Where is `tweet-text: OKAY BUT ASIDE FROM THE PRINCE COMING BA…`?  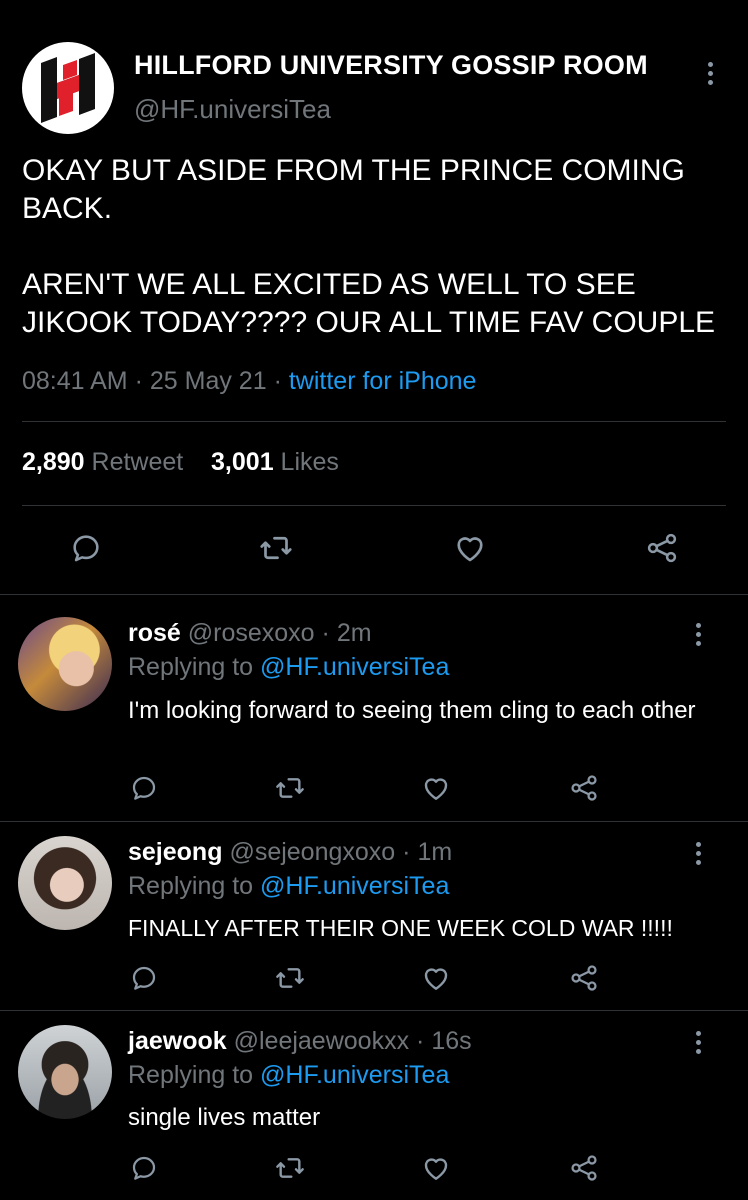
tweet-text: OKAY BUT ASIDE FROM THE PRINCE COMING BA… is located at coordinates (369, 246).